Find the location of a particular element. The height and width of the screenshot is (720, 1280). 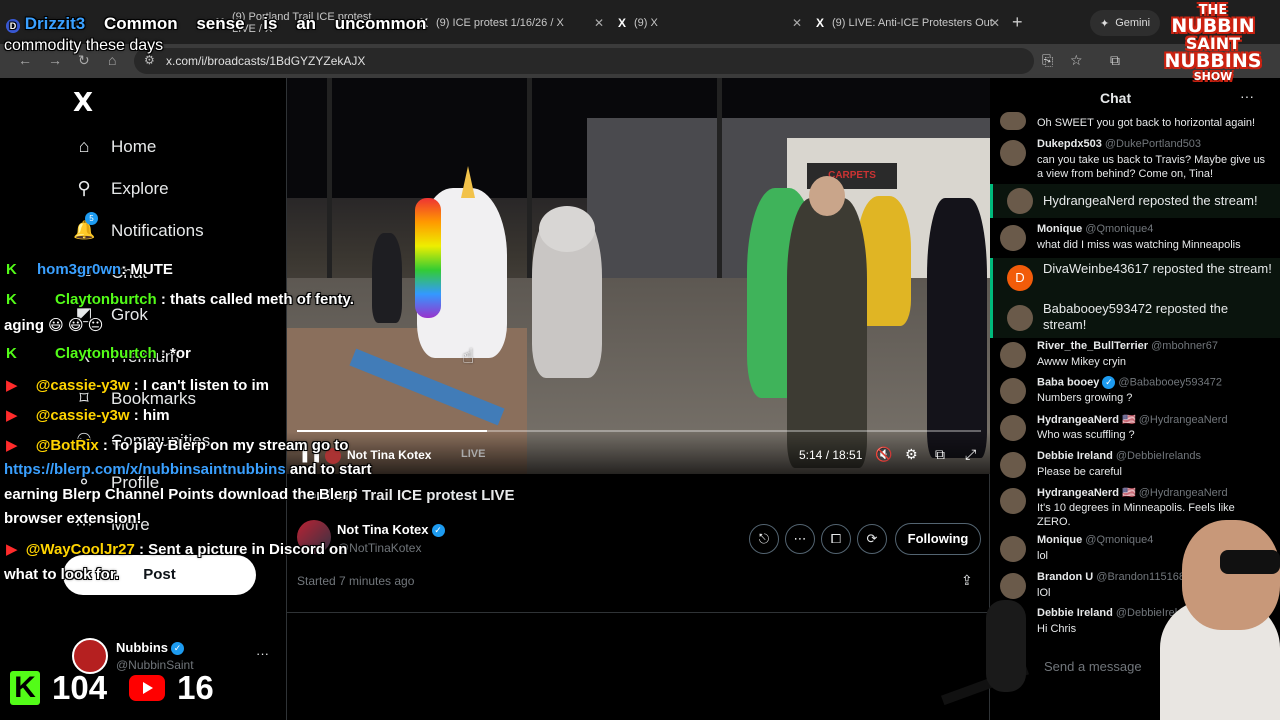

kick-logo-icon: K is located at coordinates (25, 688).